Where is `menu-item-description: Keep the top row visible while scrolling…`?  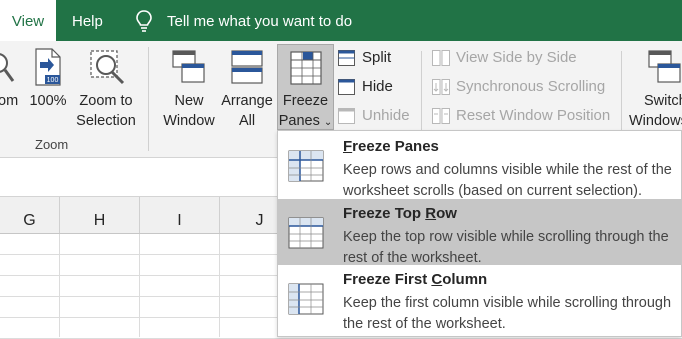
menu-item-description: Keep the top row visible while scrolling… is located at coordinates (506, 247).